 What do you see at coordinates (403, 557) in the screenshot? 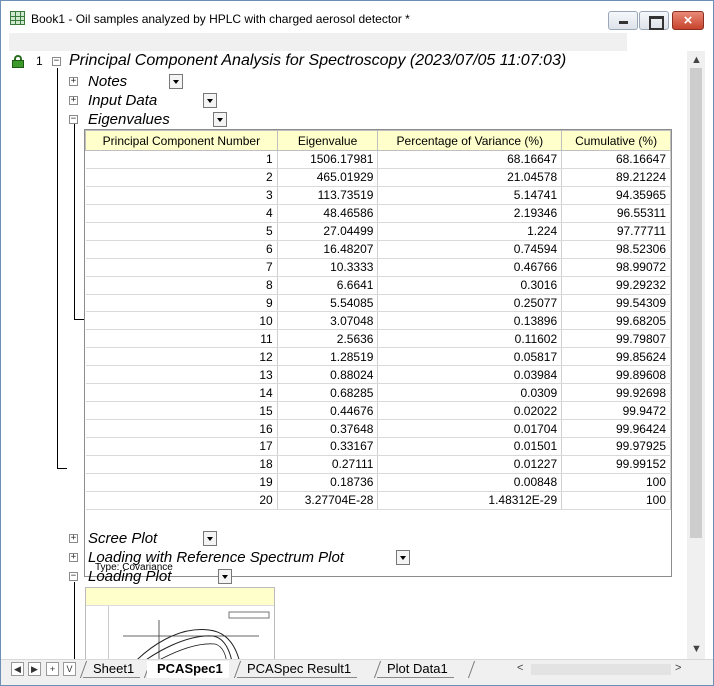
I see `loading-ref-dropdown-button` at bounding box center [403, 557].